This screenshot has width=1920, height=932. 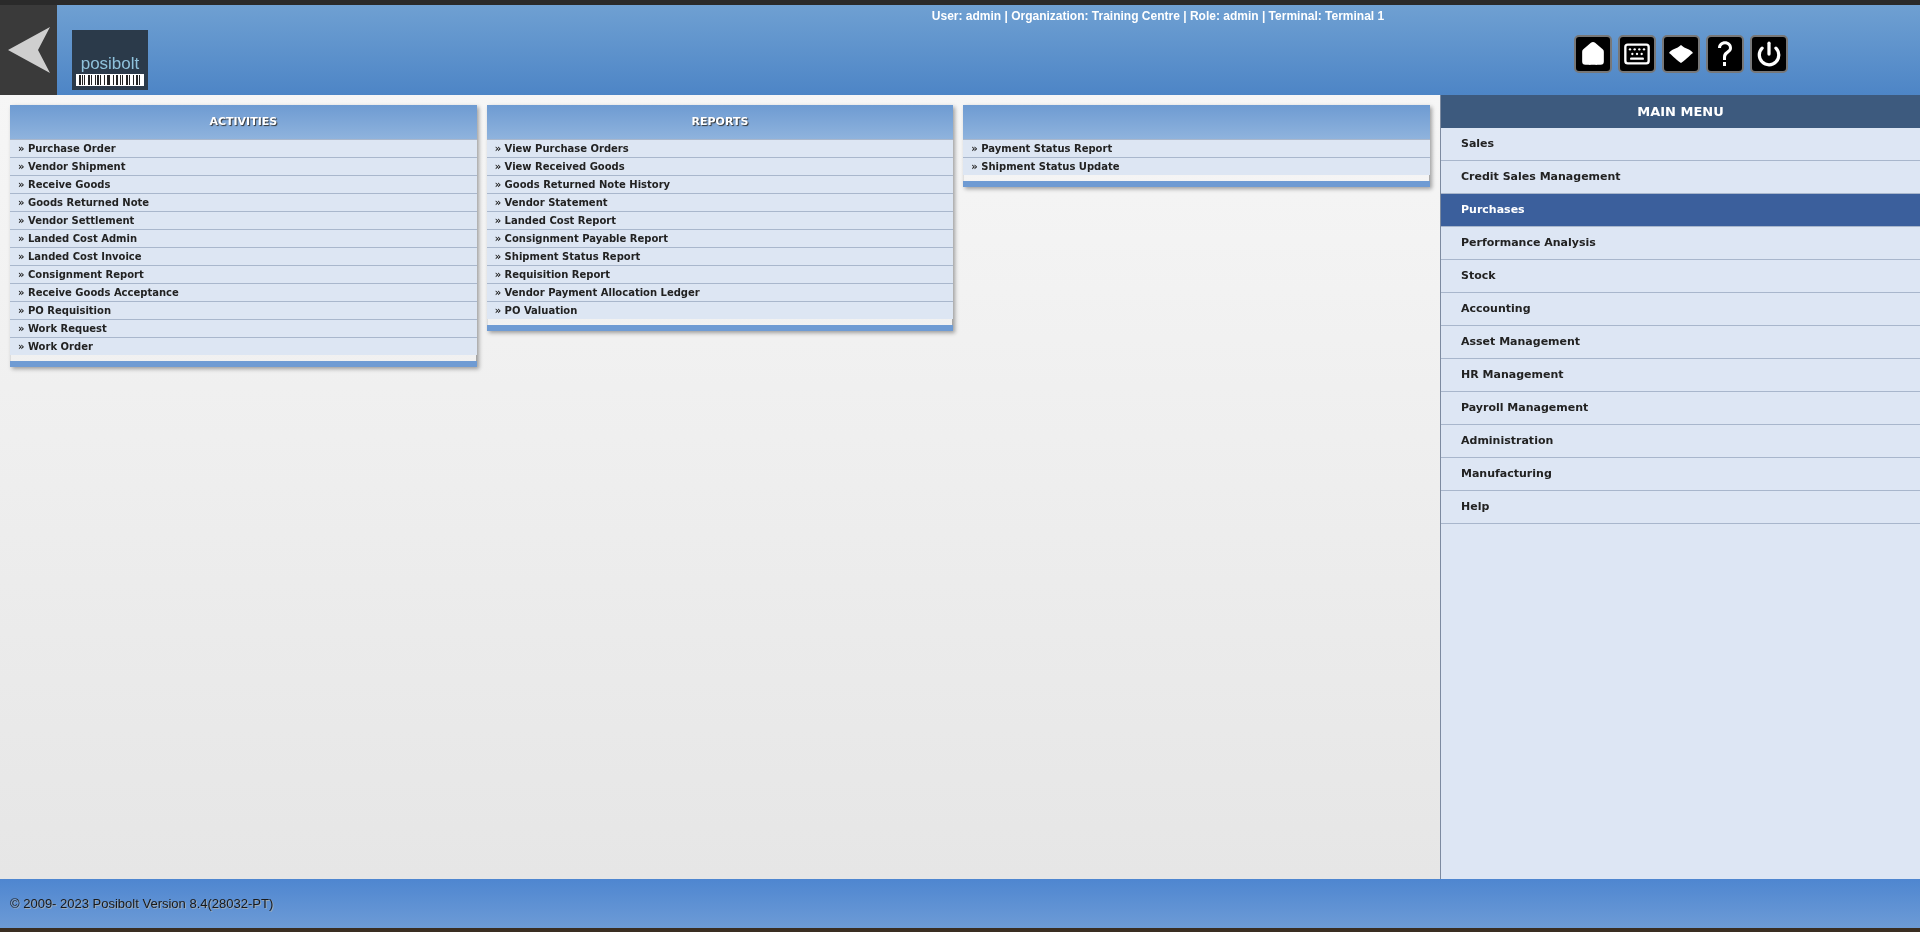 What do you see at coordinates (1637, 54) in the screenshot?
I see `keyboard-icon` at bounding box center [1637, 54].